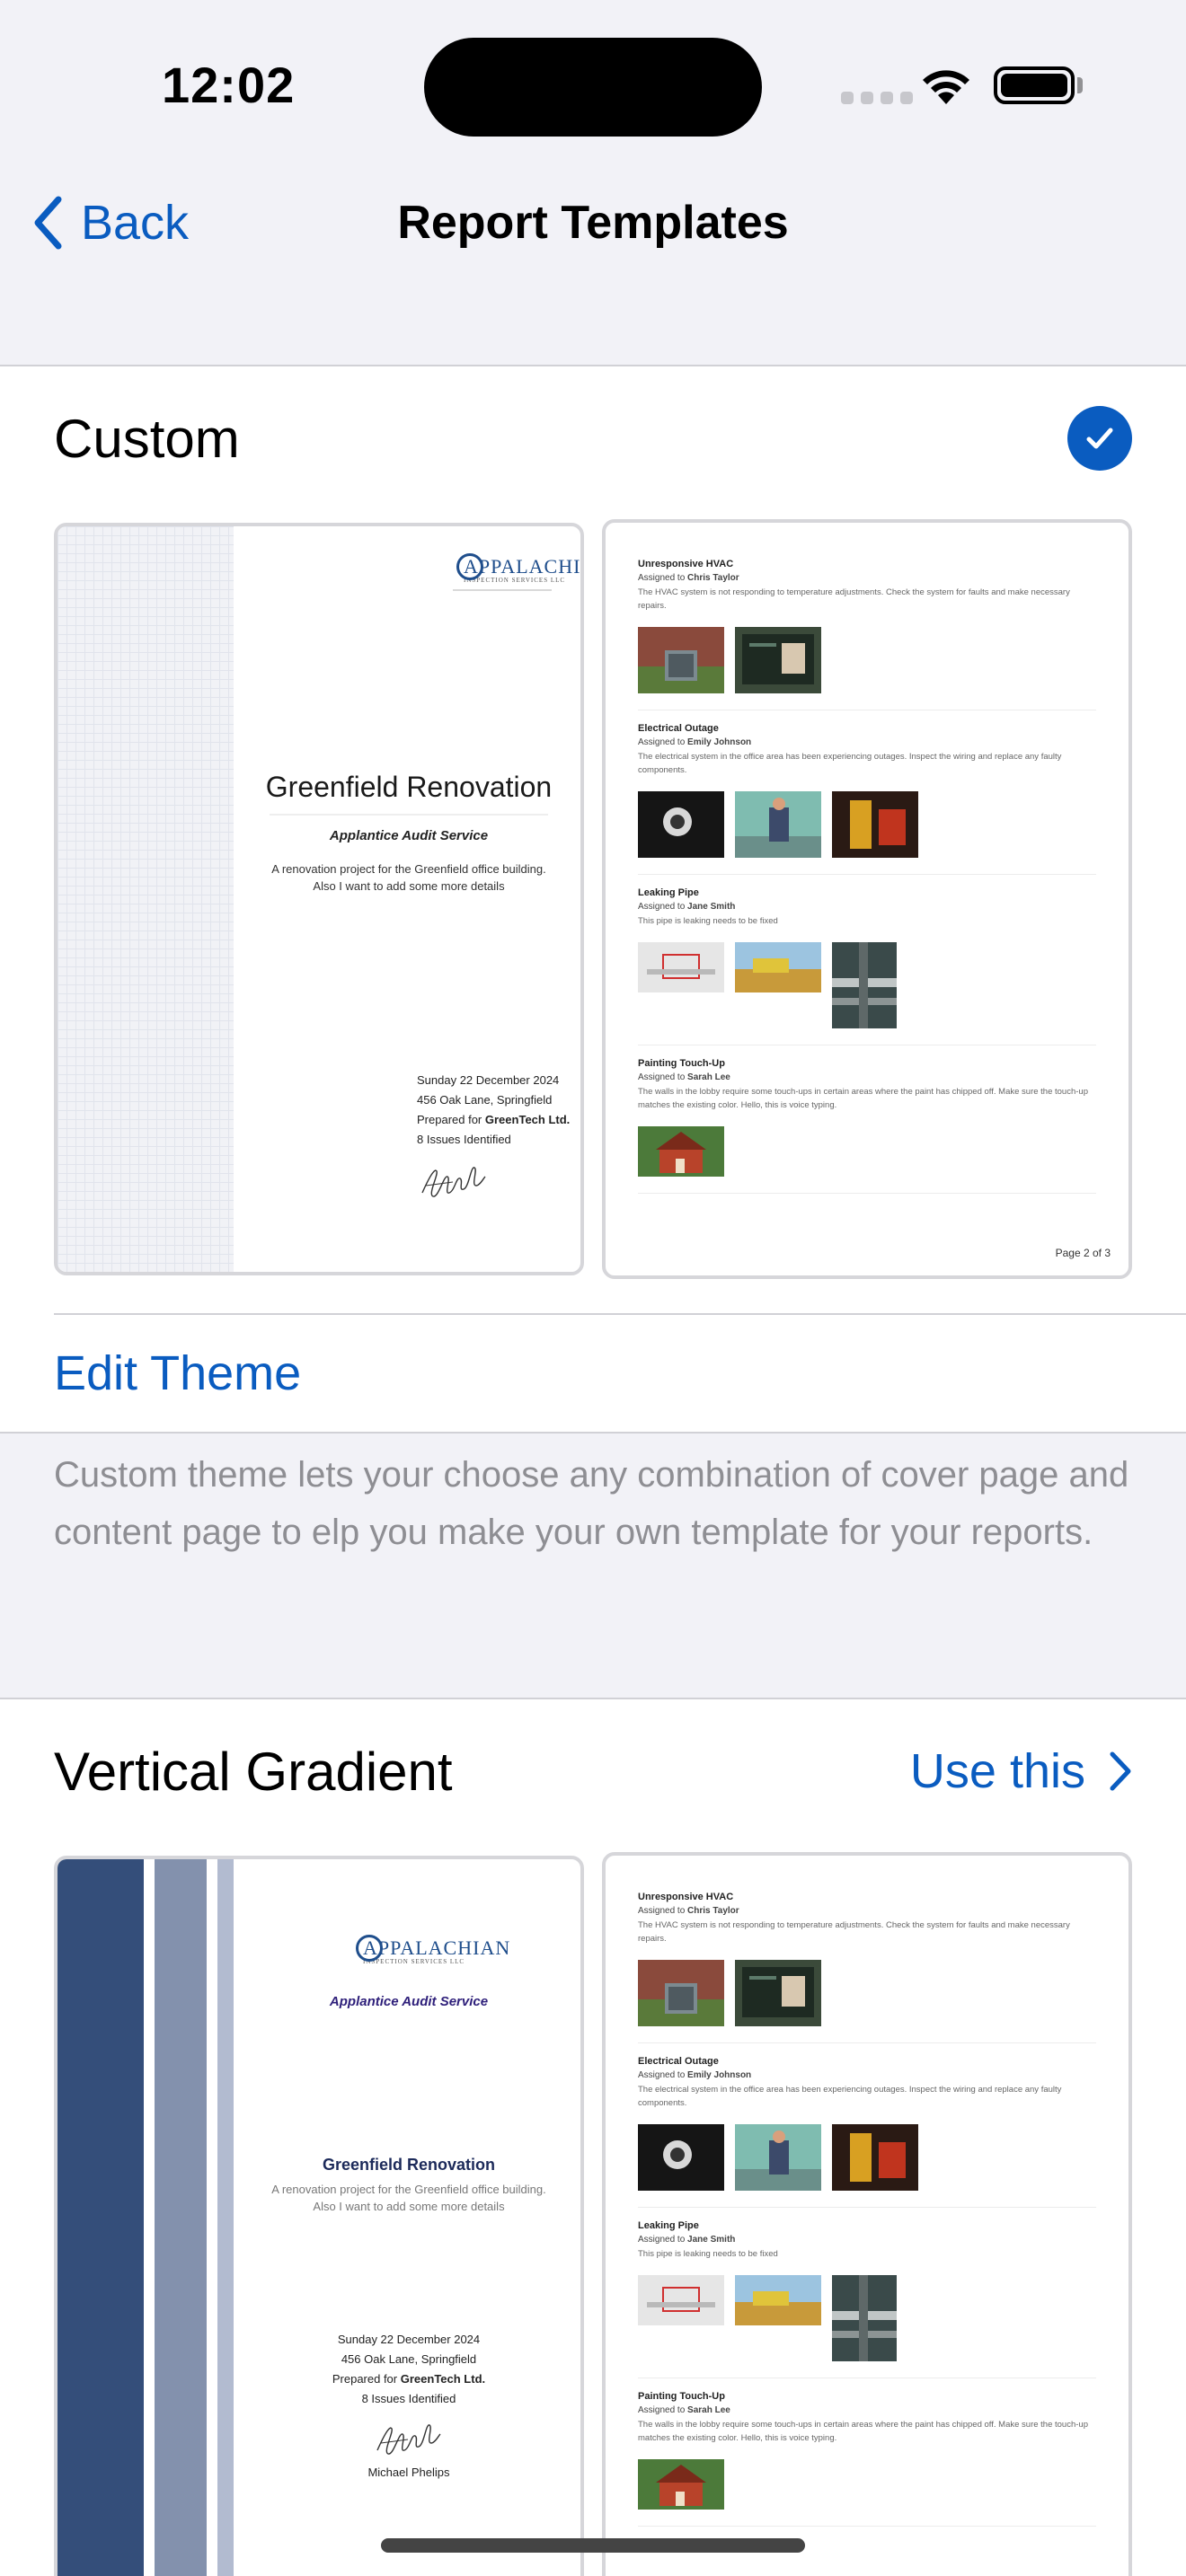 The height and width of the screenshot is (2576, 1186). I want to click on use-this-button: Use this, so click(1021, 1771).